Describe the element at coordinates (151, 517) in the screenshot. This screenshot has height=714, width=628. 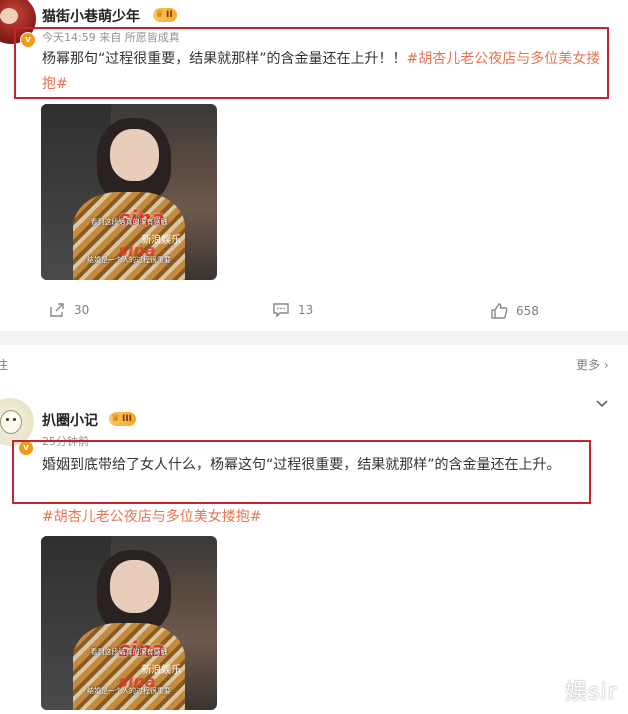
I see `topic-link: #胡杏儿老公夜店与多位美女搂抱#` at that location.